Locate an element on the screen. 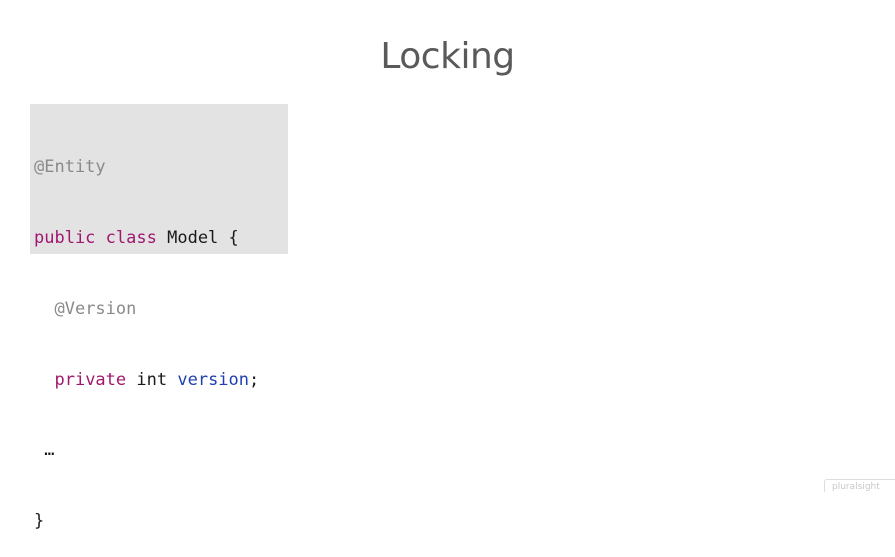 The height and width of the screenshot is (557, 895). close-brace: } is located at coordinates (39, 521).